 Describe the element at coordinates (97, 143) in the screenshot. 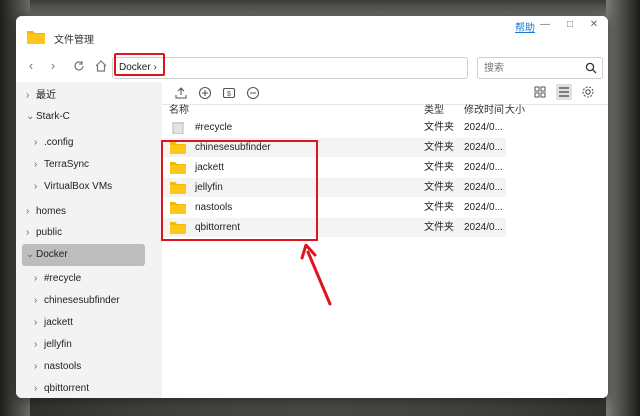

I see `sidebar-item-config: › .config` at that location.